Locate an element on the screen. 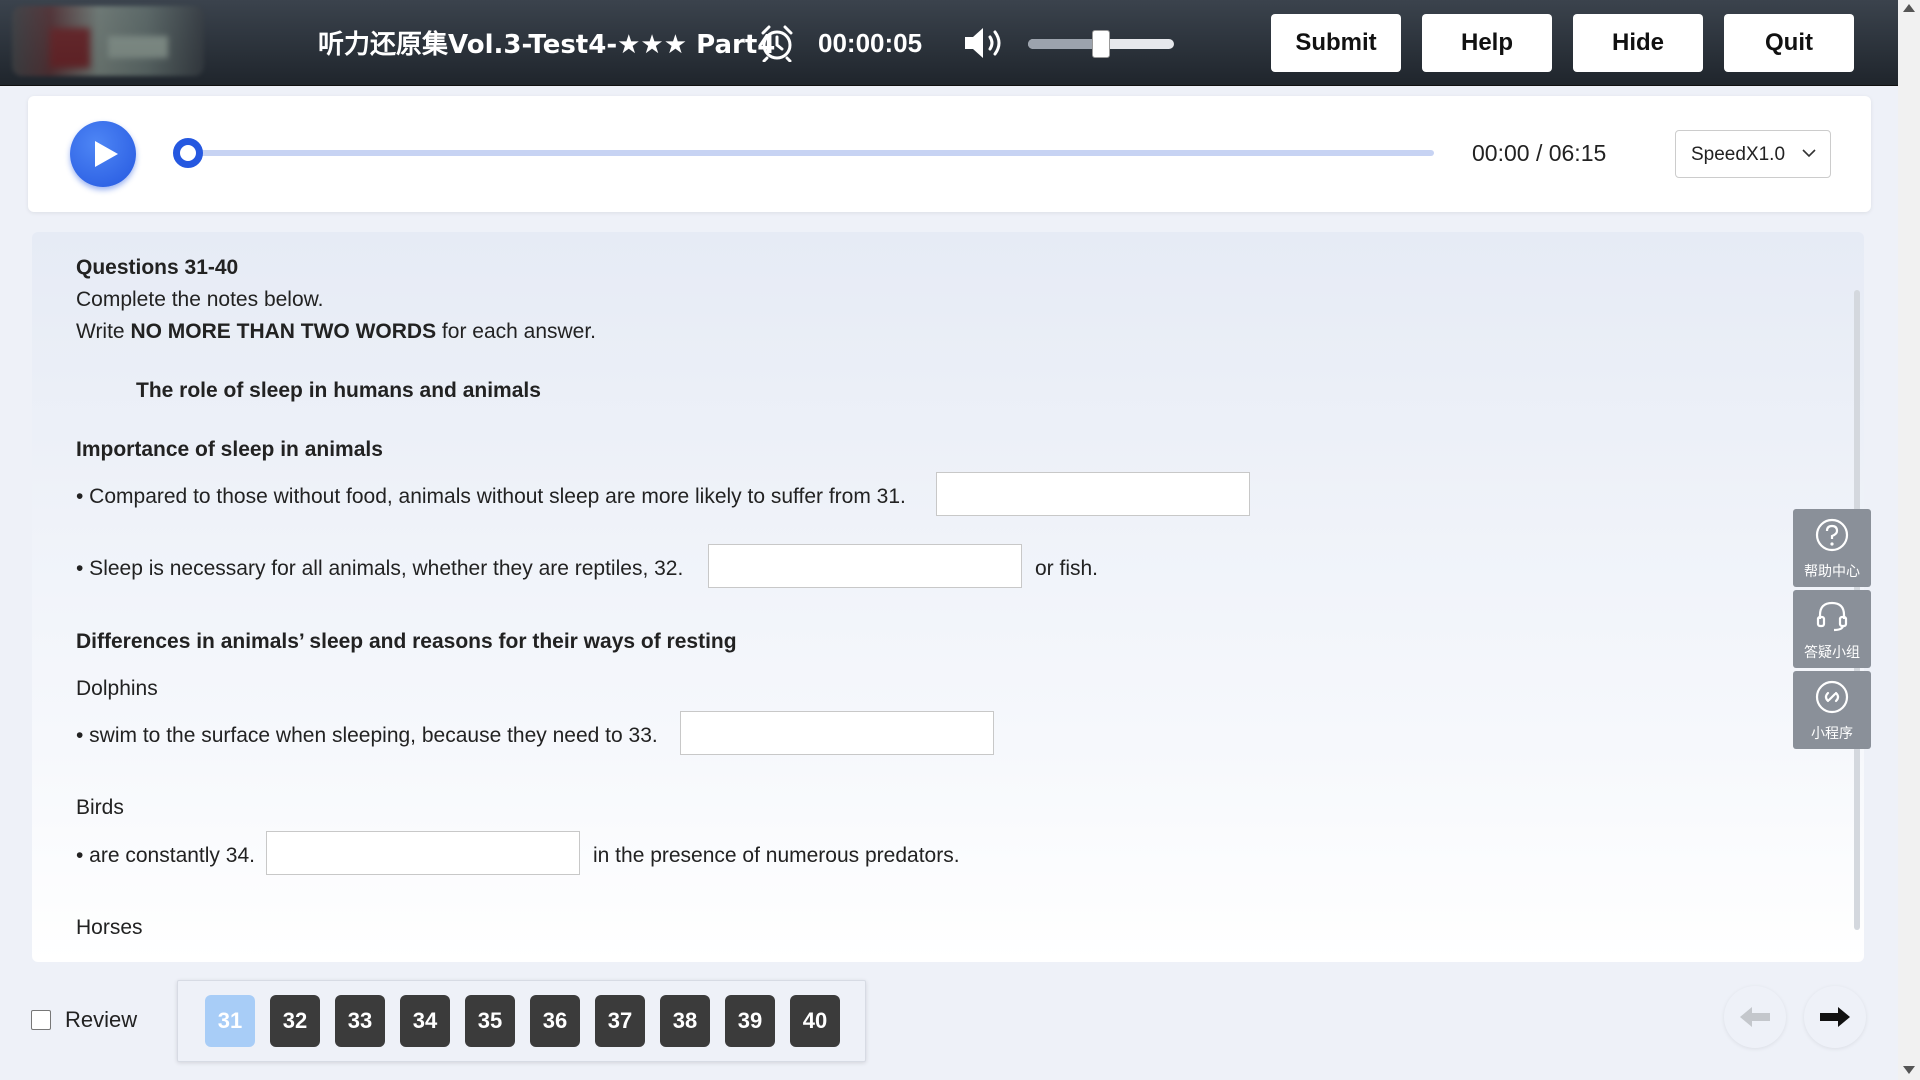 This screenshot has width=1920, height=1080. audio-progress-bar is located at coordinates (803, 153).